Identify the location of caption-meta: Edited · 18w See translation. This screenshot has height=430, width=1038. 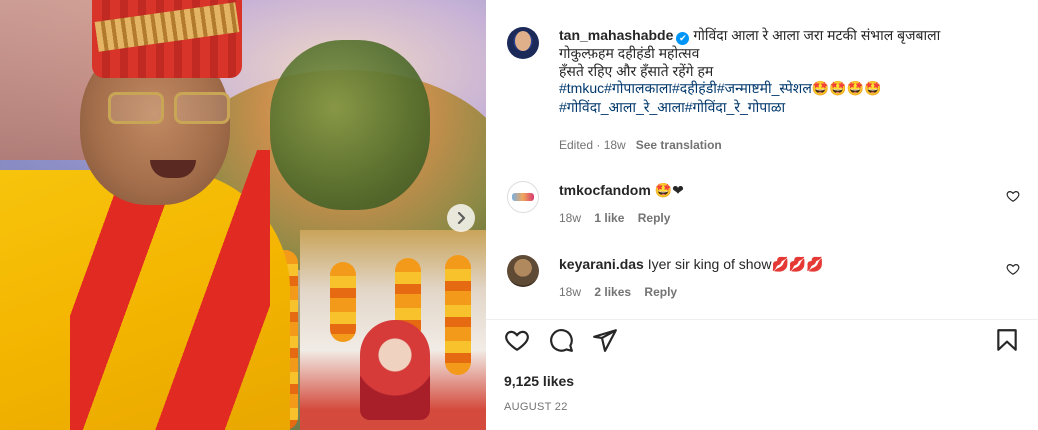
(640, 145).